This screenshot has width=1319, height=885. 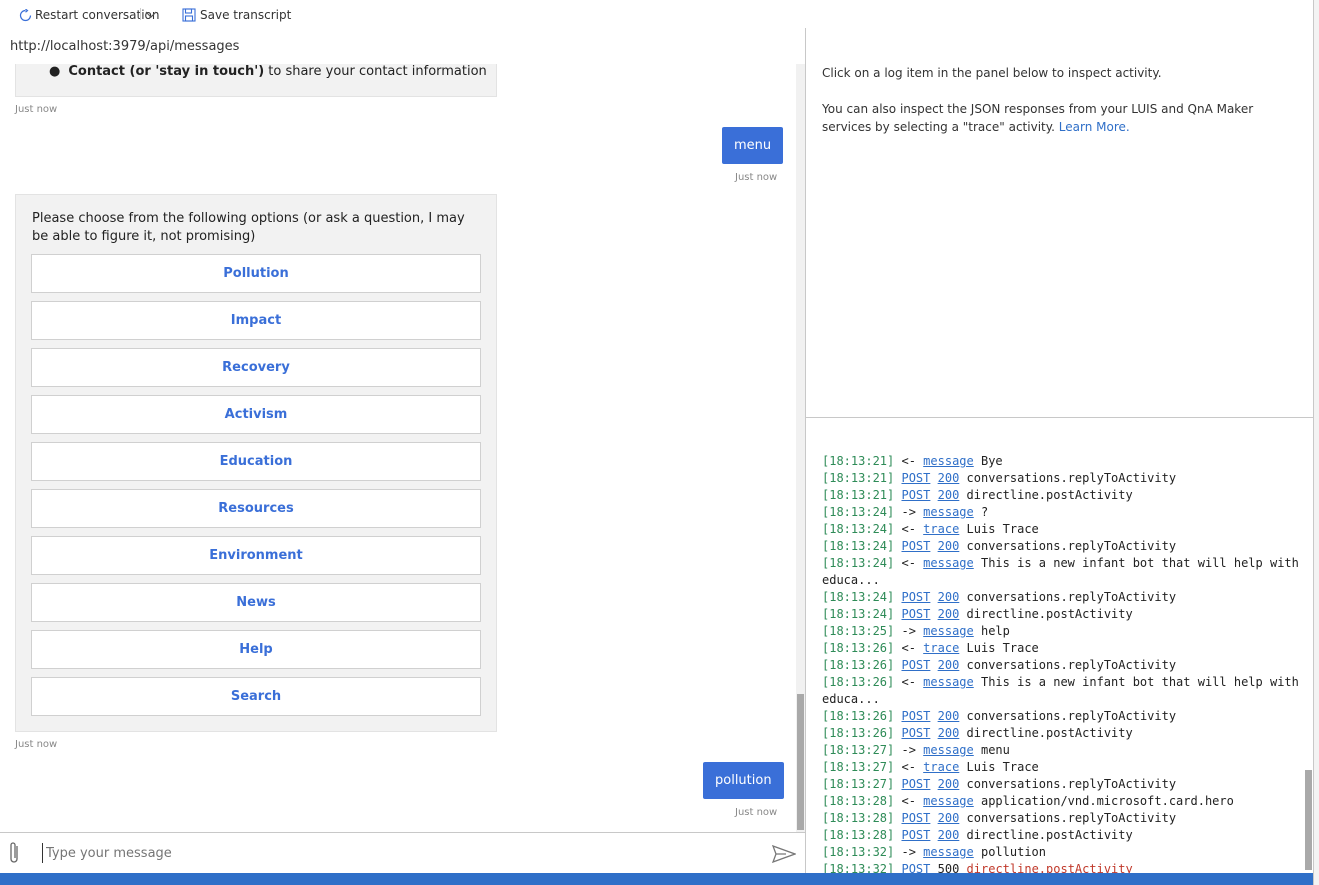 What do you see at coordinates (256, 508) in the screenshot?
I see `option-resources-button: Resources` at bounding box center [256, 508].